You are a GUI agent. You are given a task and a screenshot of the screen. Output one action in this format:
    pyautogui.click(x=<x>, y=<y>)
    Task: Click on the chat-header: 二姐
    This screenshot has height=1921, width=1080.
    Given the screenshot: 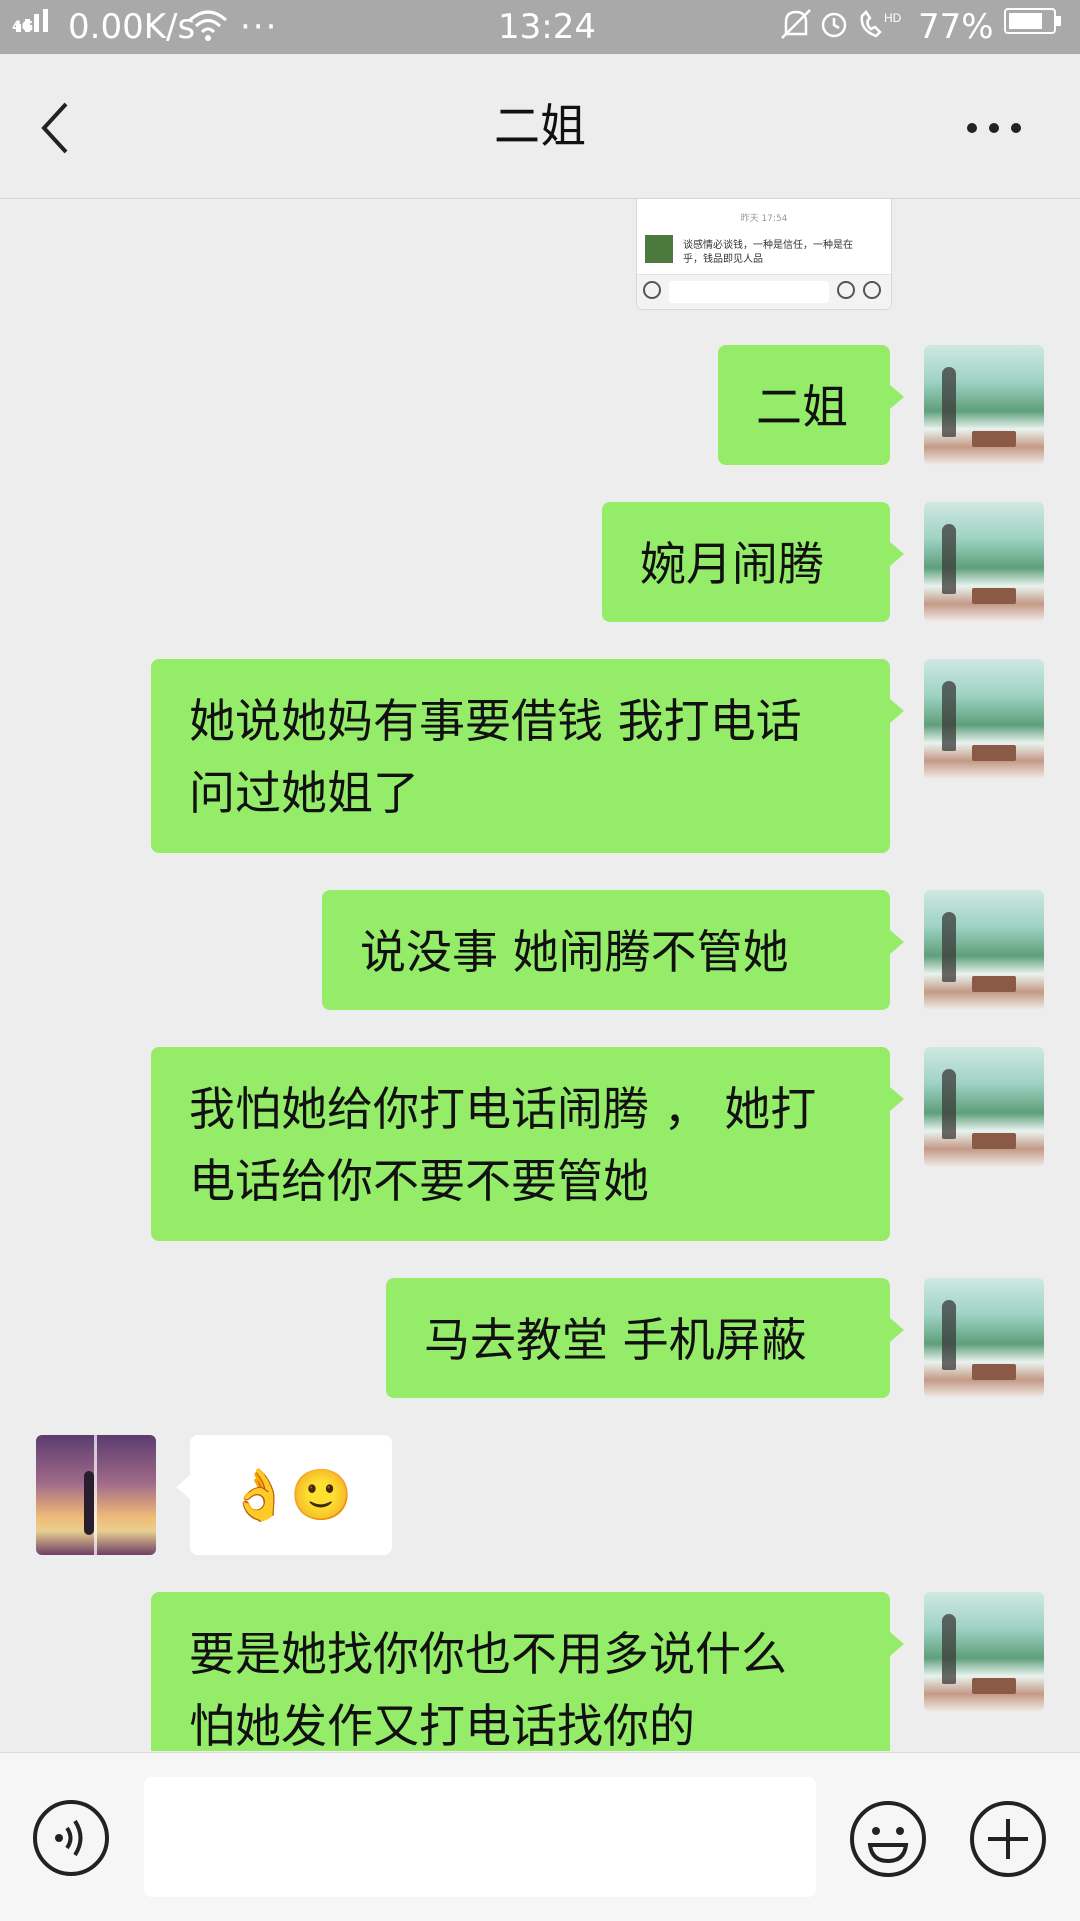 What is the action you would take?
    pyautogui.click(x=540, y=126)
    